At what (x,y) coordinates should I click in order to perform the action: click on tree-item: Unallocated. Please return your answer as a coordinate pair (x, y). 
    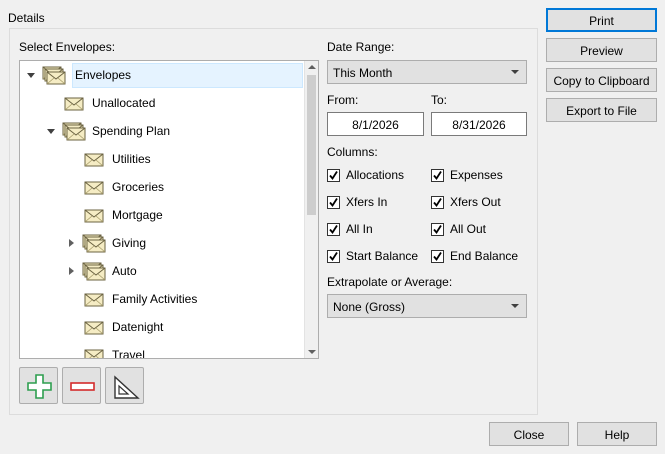
    Looking at the image, I should click on (162, 103).